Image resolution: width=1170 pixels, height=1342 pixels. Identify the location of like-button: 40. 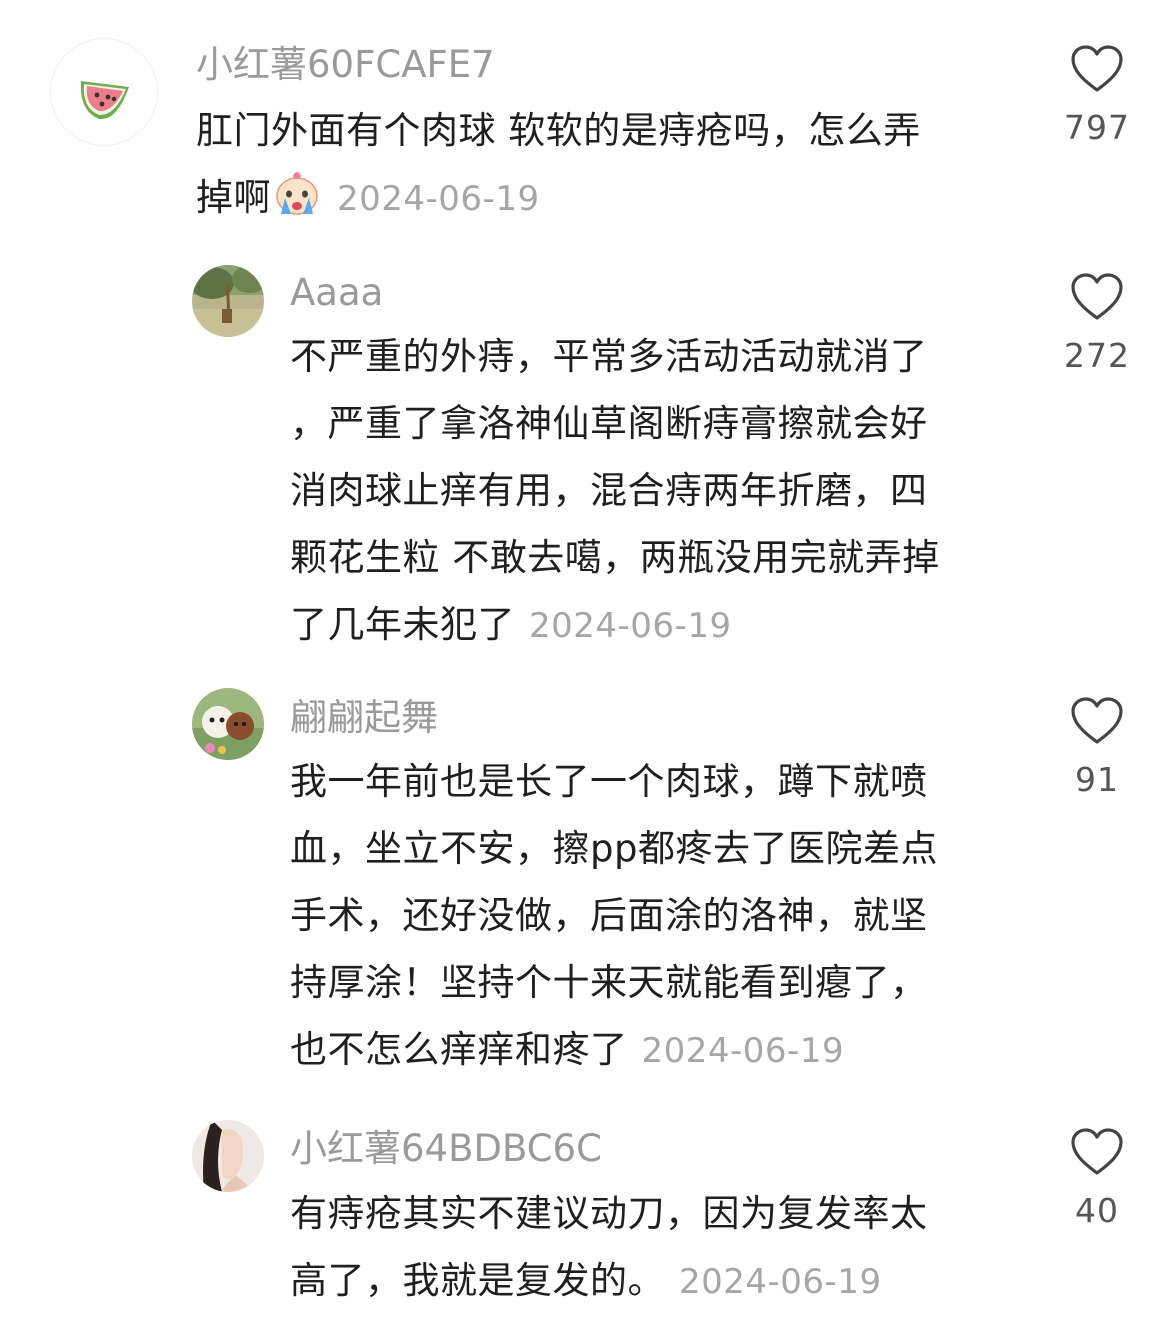
(1097, 1178).